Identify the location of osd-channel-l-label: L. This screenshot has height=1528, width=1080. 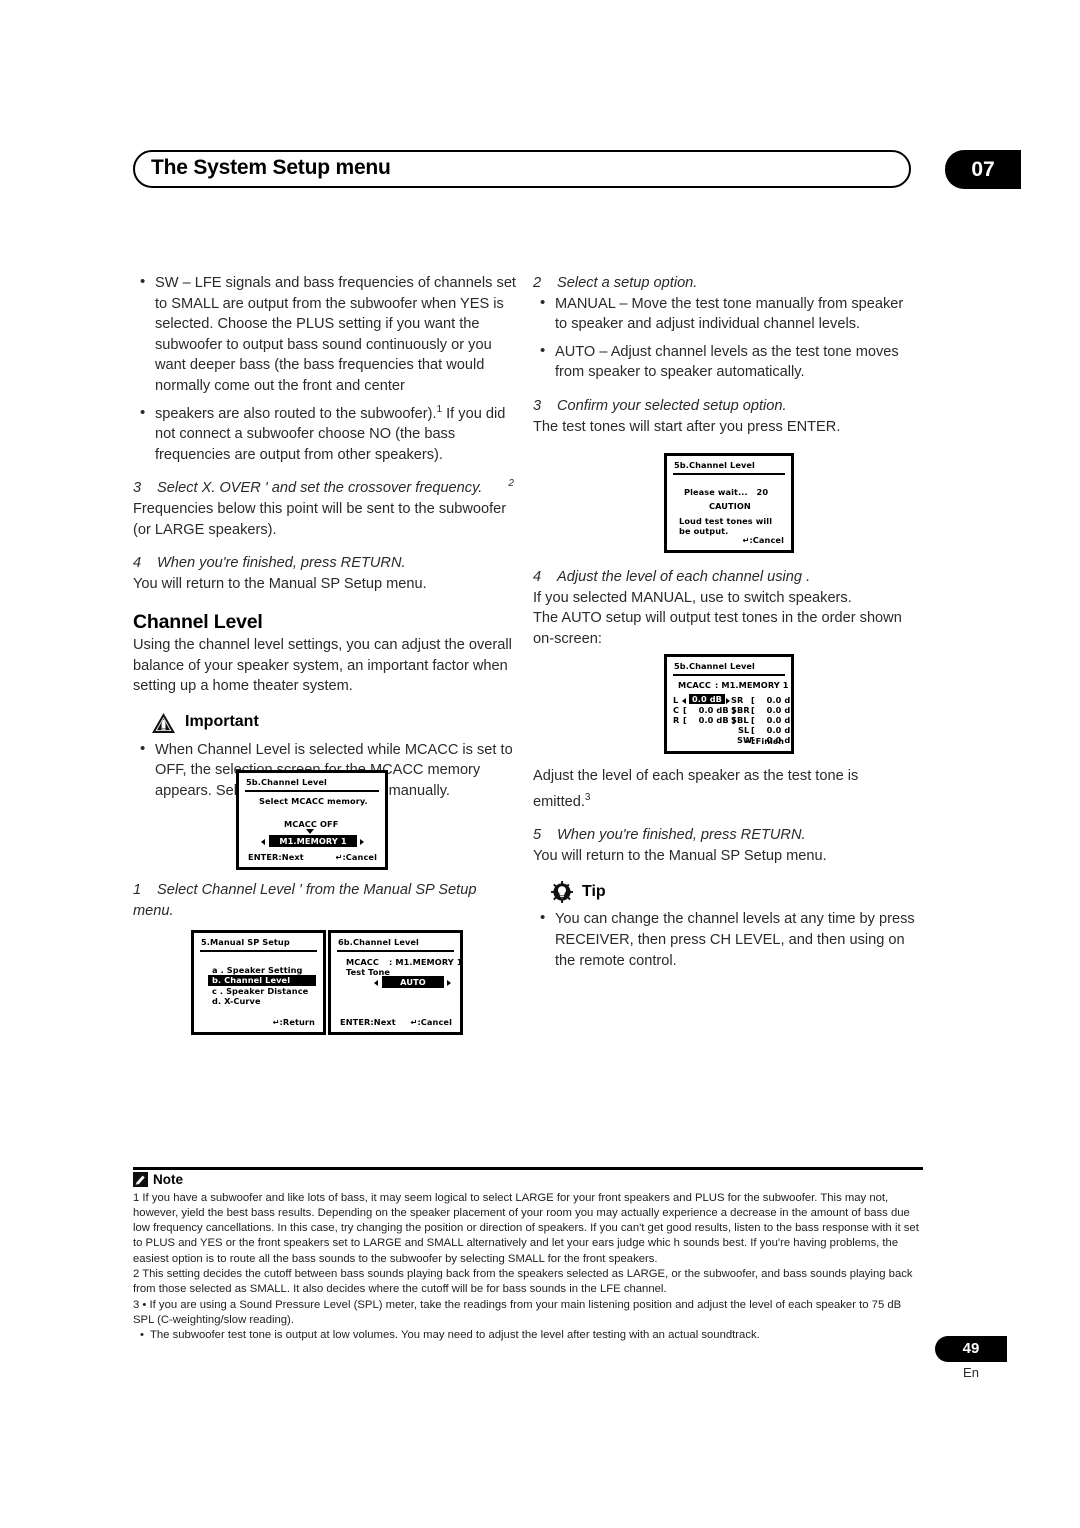
(676, 700).